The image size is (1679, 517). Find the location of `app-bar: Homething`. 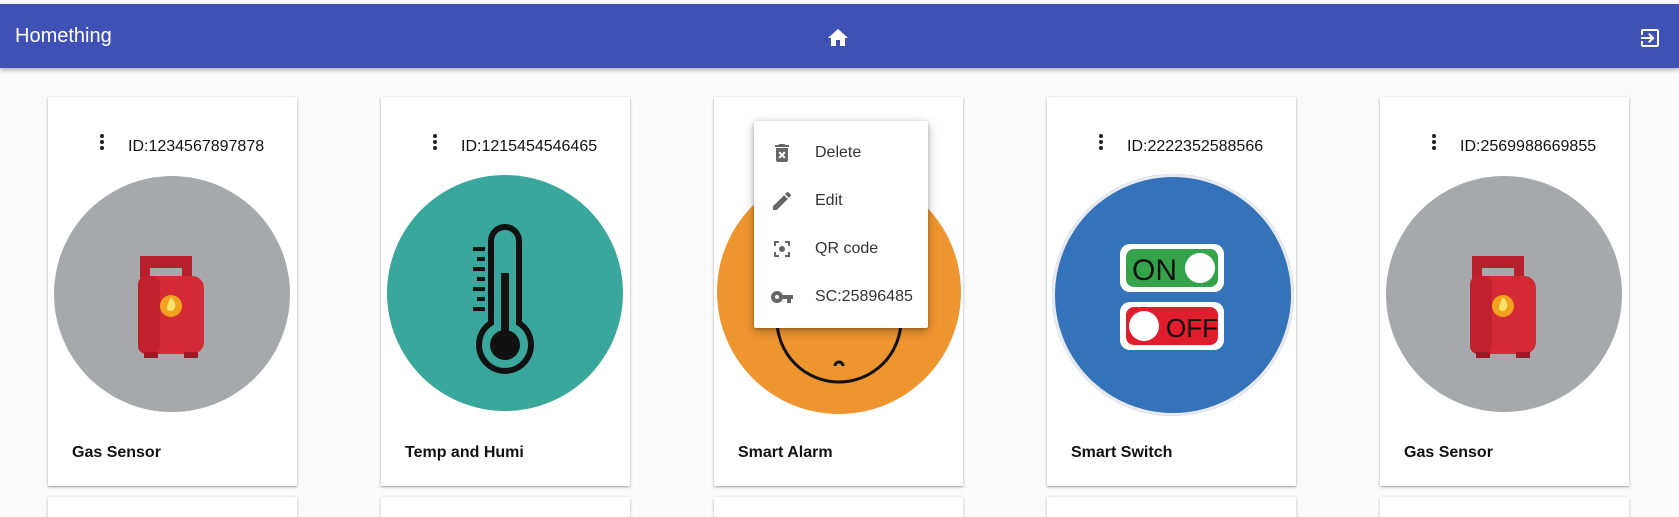

app-bar: Homething is located at coordinates (839, 36).